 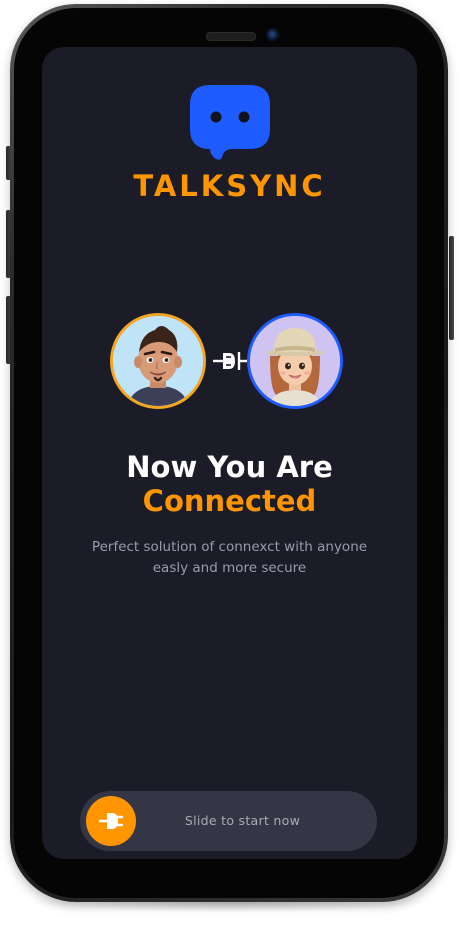 I want to click on woman-memoji-avatar-icon, so click(x=295, y=361).